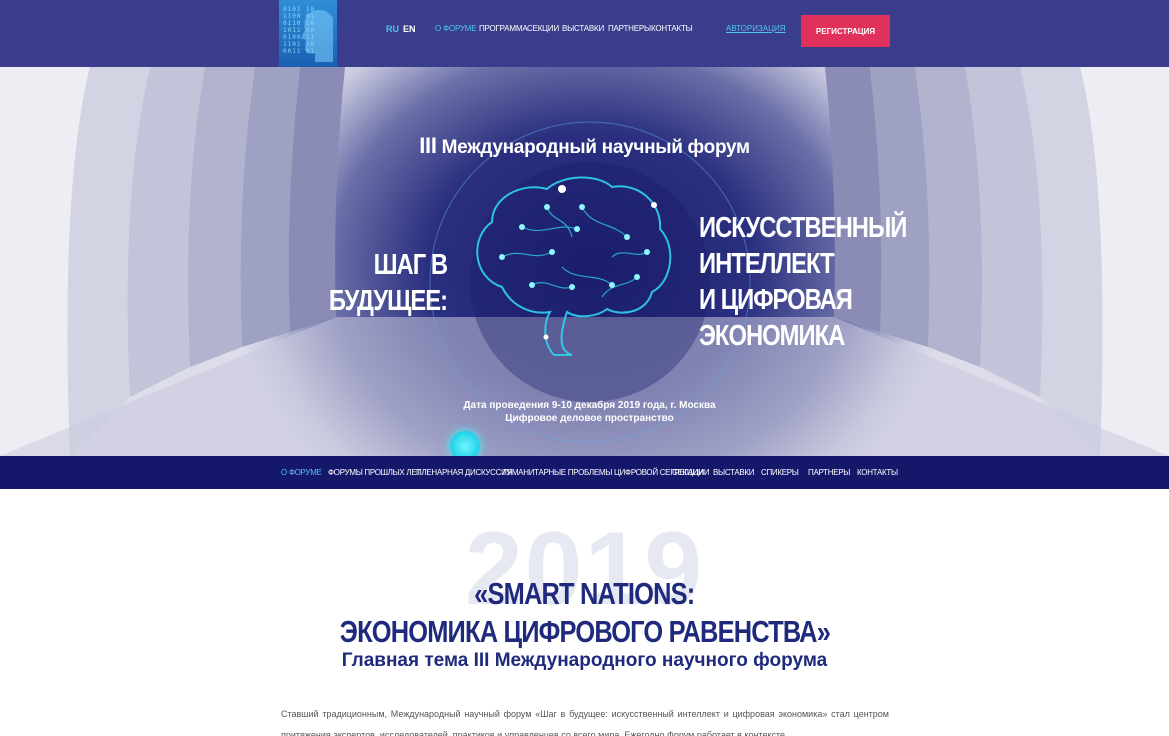 The width and height of the screenshot is (1169, 736). I want to click on topnav-partners: ПАРТНЕРЫ, so click(629, 28).